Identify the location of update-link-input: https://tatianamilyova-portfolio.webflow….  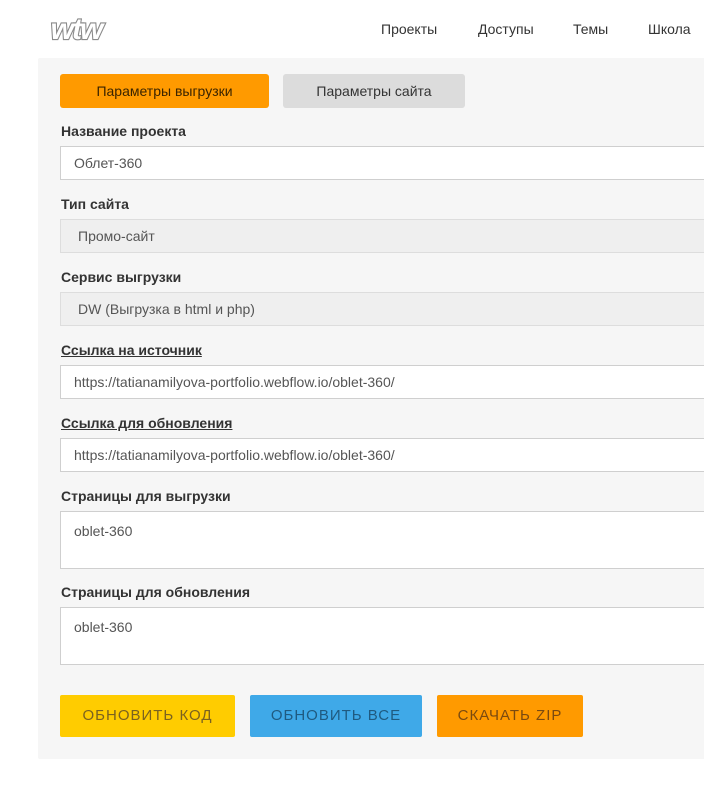
(382, 455).